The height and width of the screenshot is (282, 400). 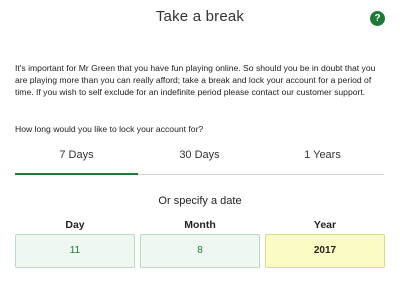 I want to click on question-icon: ?, so click(x=377, y=18).